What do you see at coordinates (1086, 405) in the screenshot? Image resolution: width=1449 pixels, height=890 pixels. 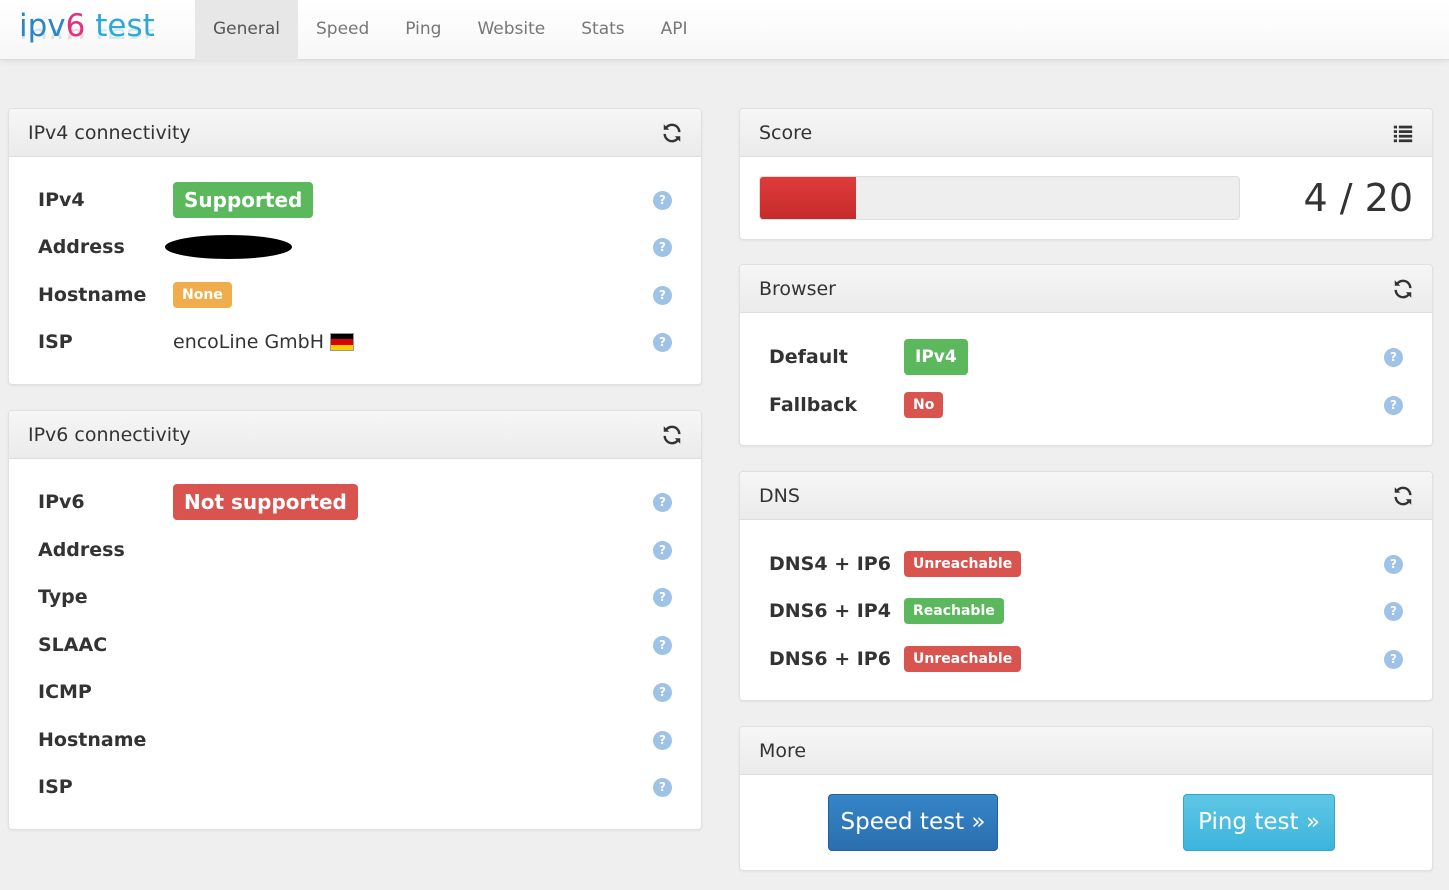 I see `browser-fallback-row: Fallback No ?` at bounding box center [1086, 405].